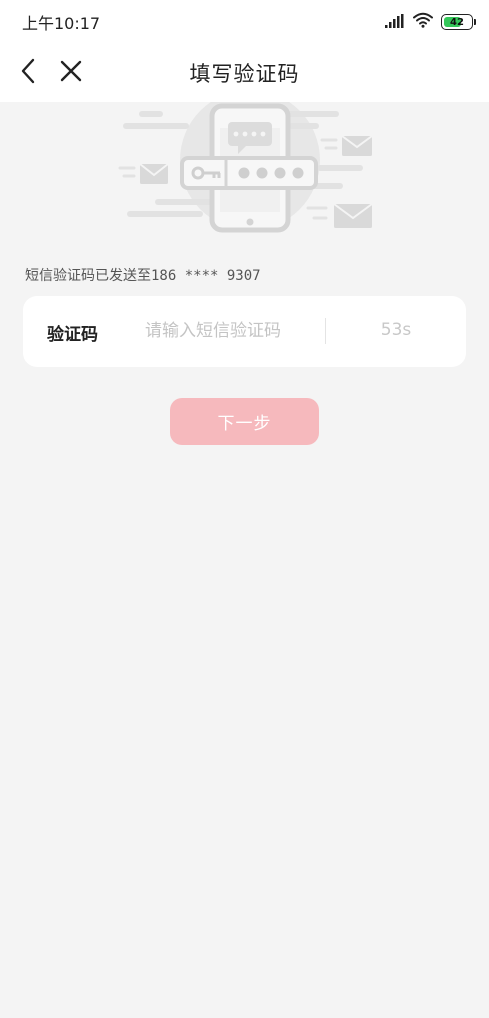 This screenshot has width=489, height=1018. What do you see at coordinates (244, 421) in the screenshot?
I see `next-step-button: 下一步` at bounding box center [244, 421].